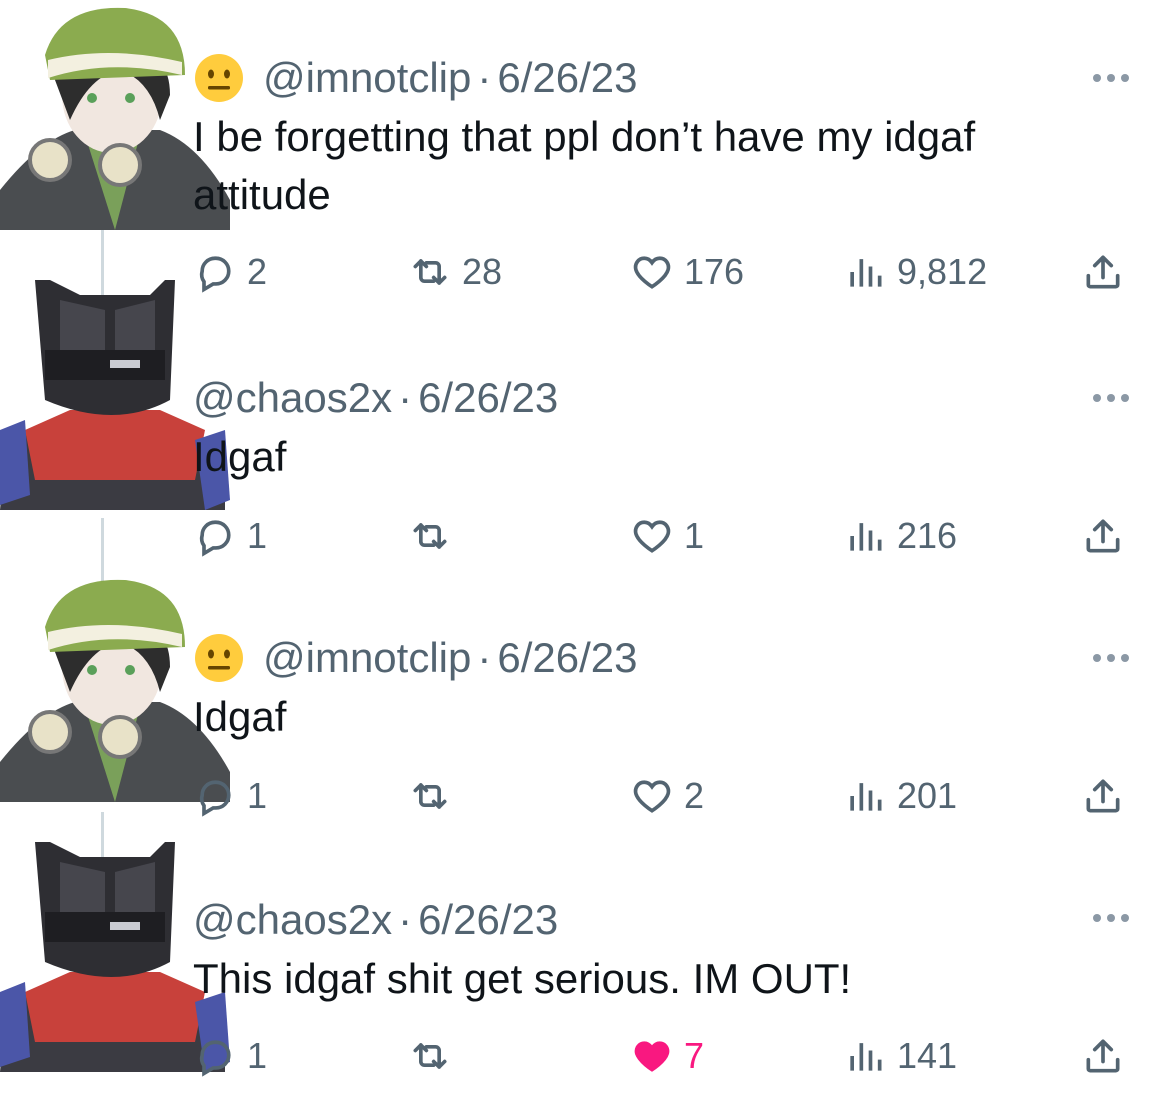 This screenshot has height=1105, width=1169. What do you see at coordinates (694, 535) in the screenshot?
I see `like-count: 1` at bounding box center [694, 535].